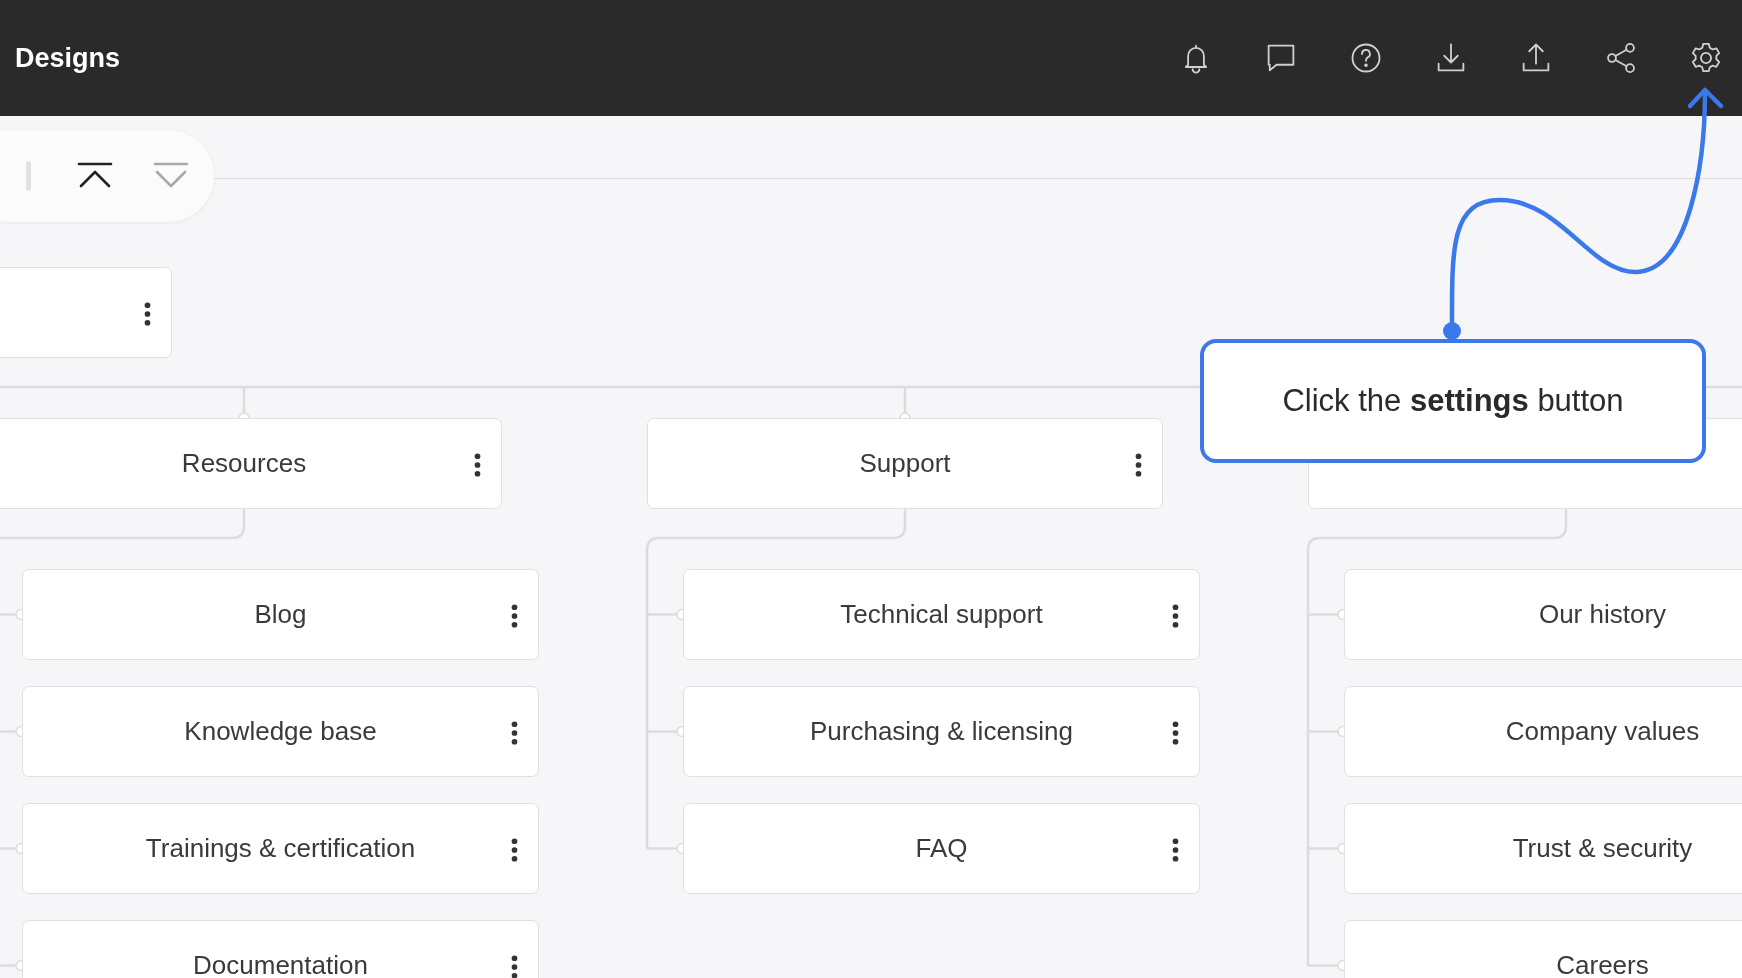 The height and width of the screenshot is (978, 1742). I want to click on sitemap-node: Blog, so click(280, 614).